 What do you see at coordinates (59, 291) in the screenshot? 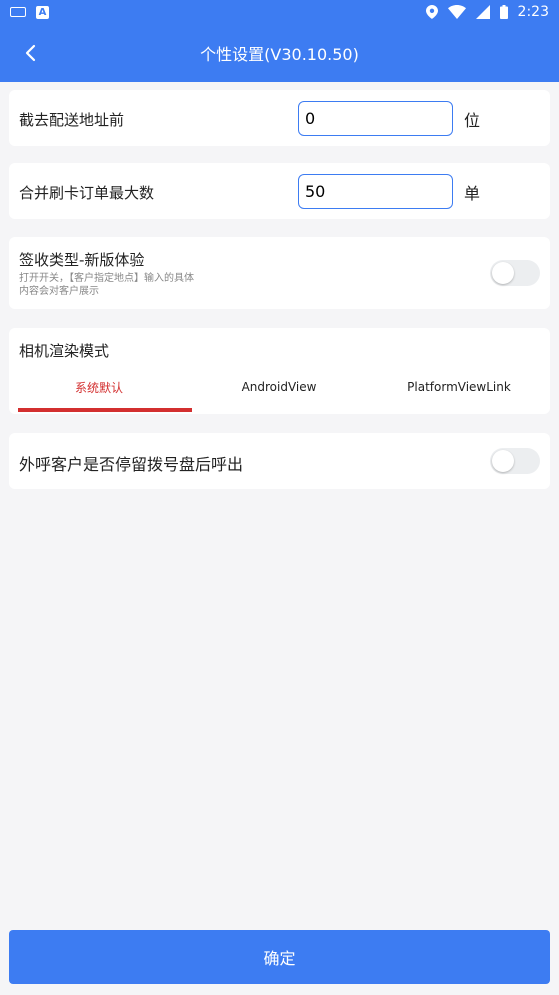
I see `sign-type-hint-line2: 内容会对客户展示` at bounding box center [59, 291].